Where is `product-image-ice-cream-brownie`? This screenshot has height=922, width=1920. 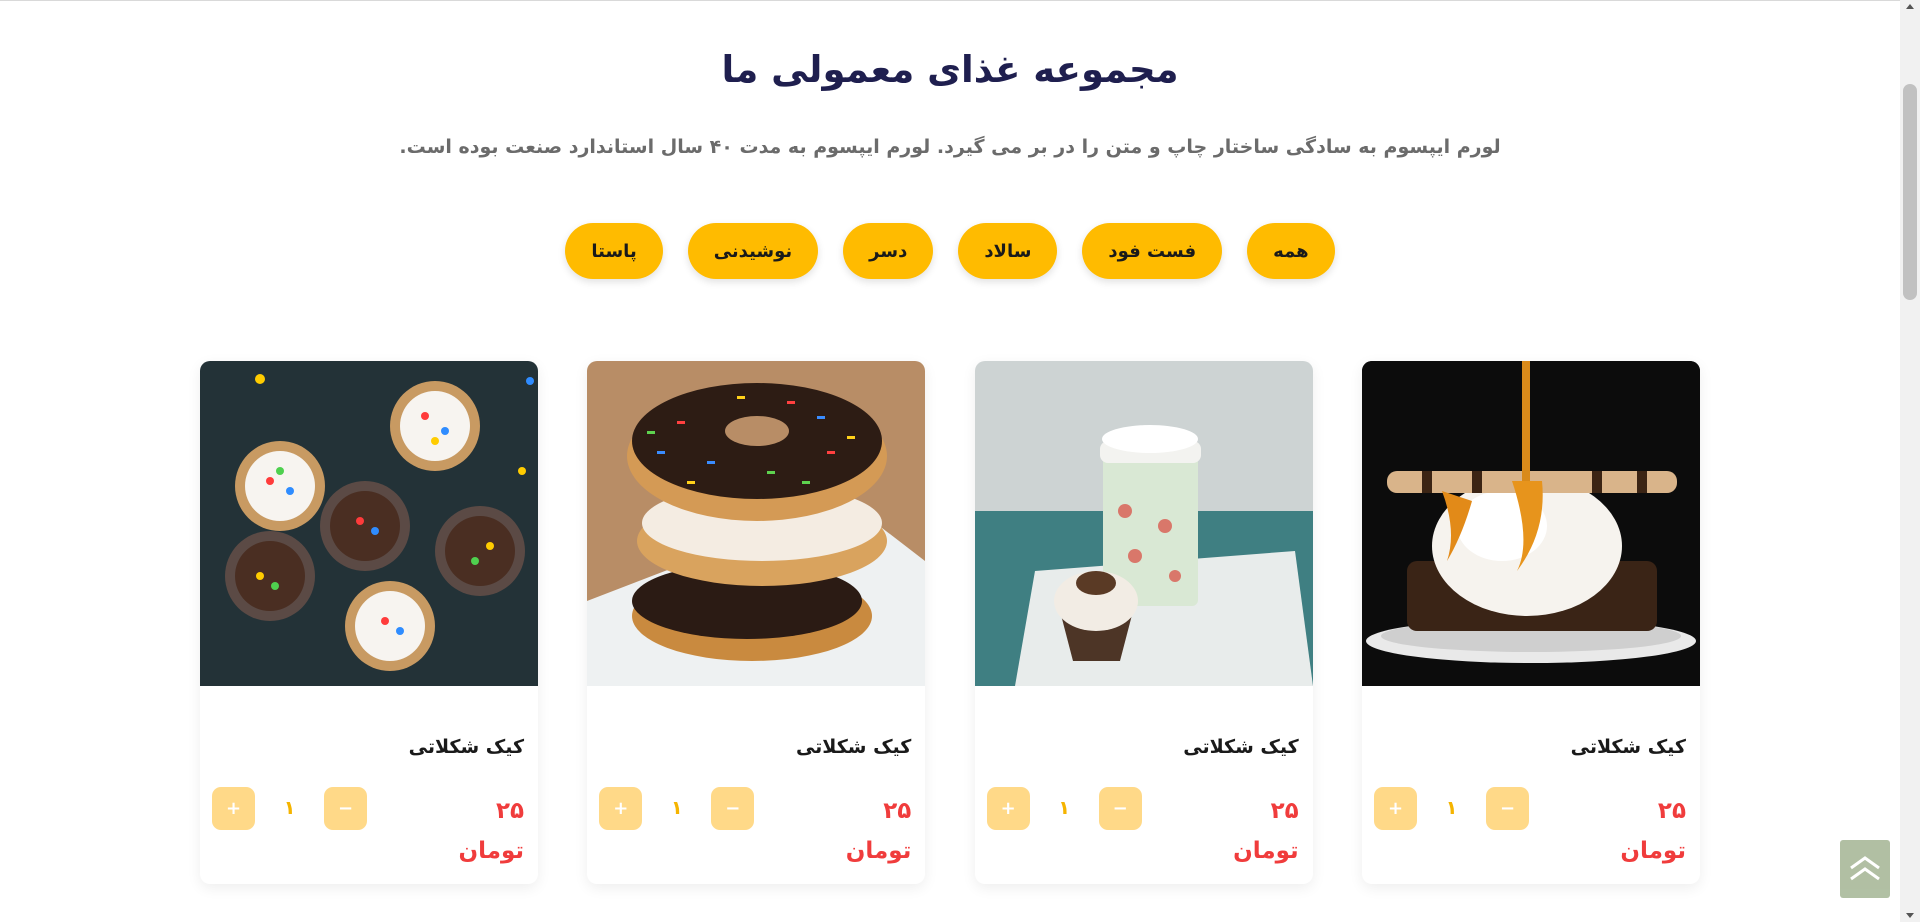
product-image-ice-cream-brownie is located at coordinates (1531, 523).